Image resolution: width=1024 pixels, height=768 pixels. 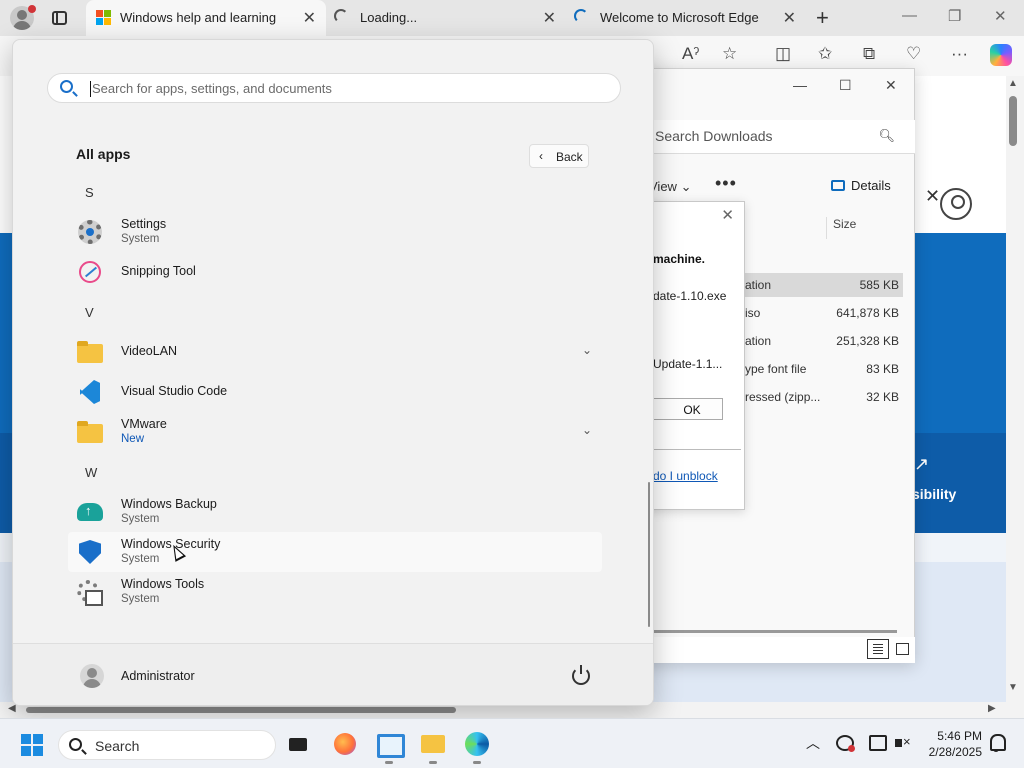 I want to click on new-tab-icon: +, so click(x=822, y=18).